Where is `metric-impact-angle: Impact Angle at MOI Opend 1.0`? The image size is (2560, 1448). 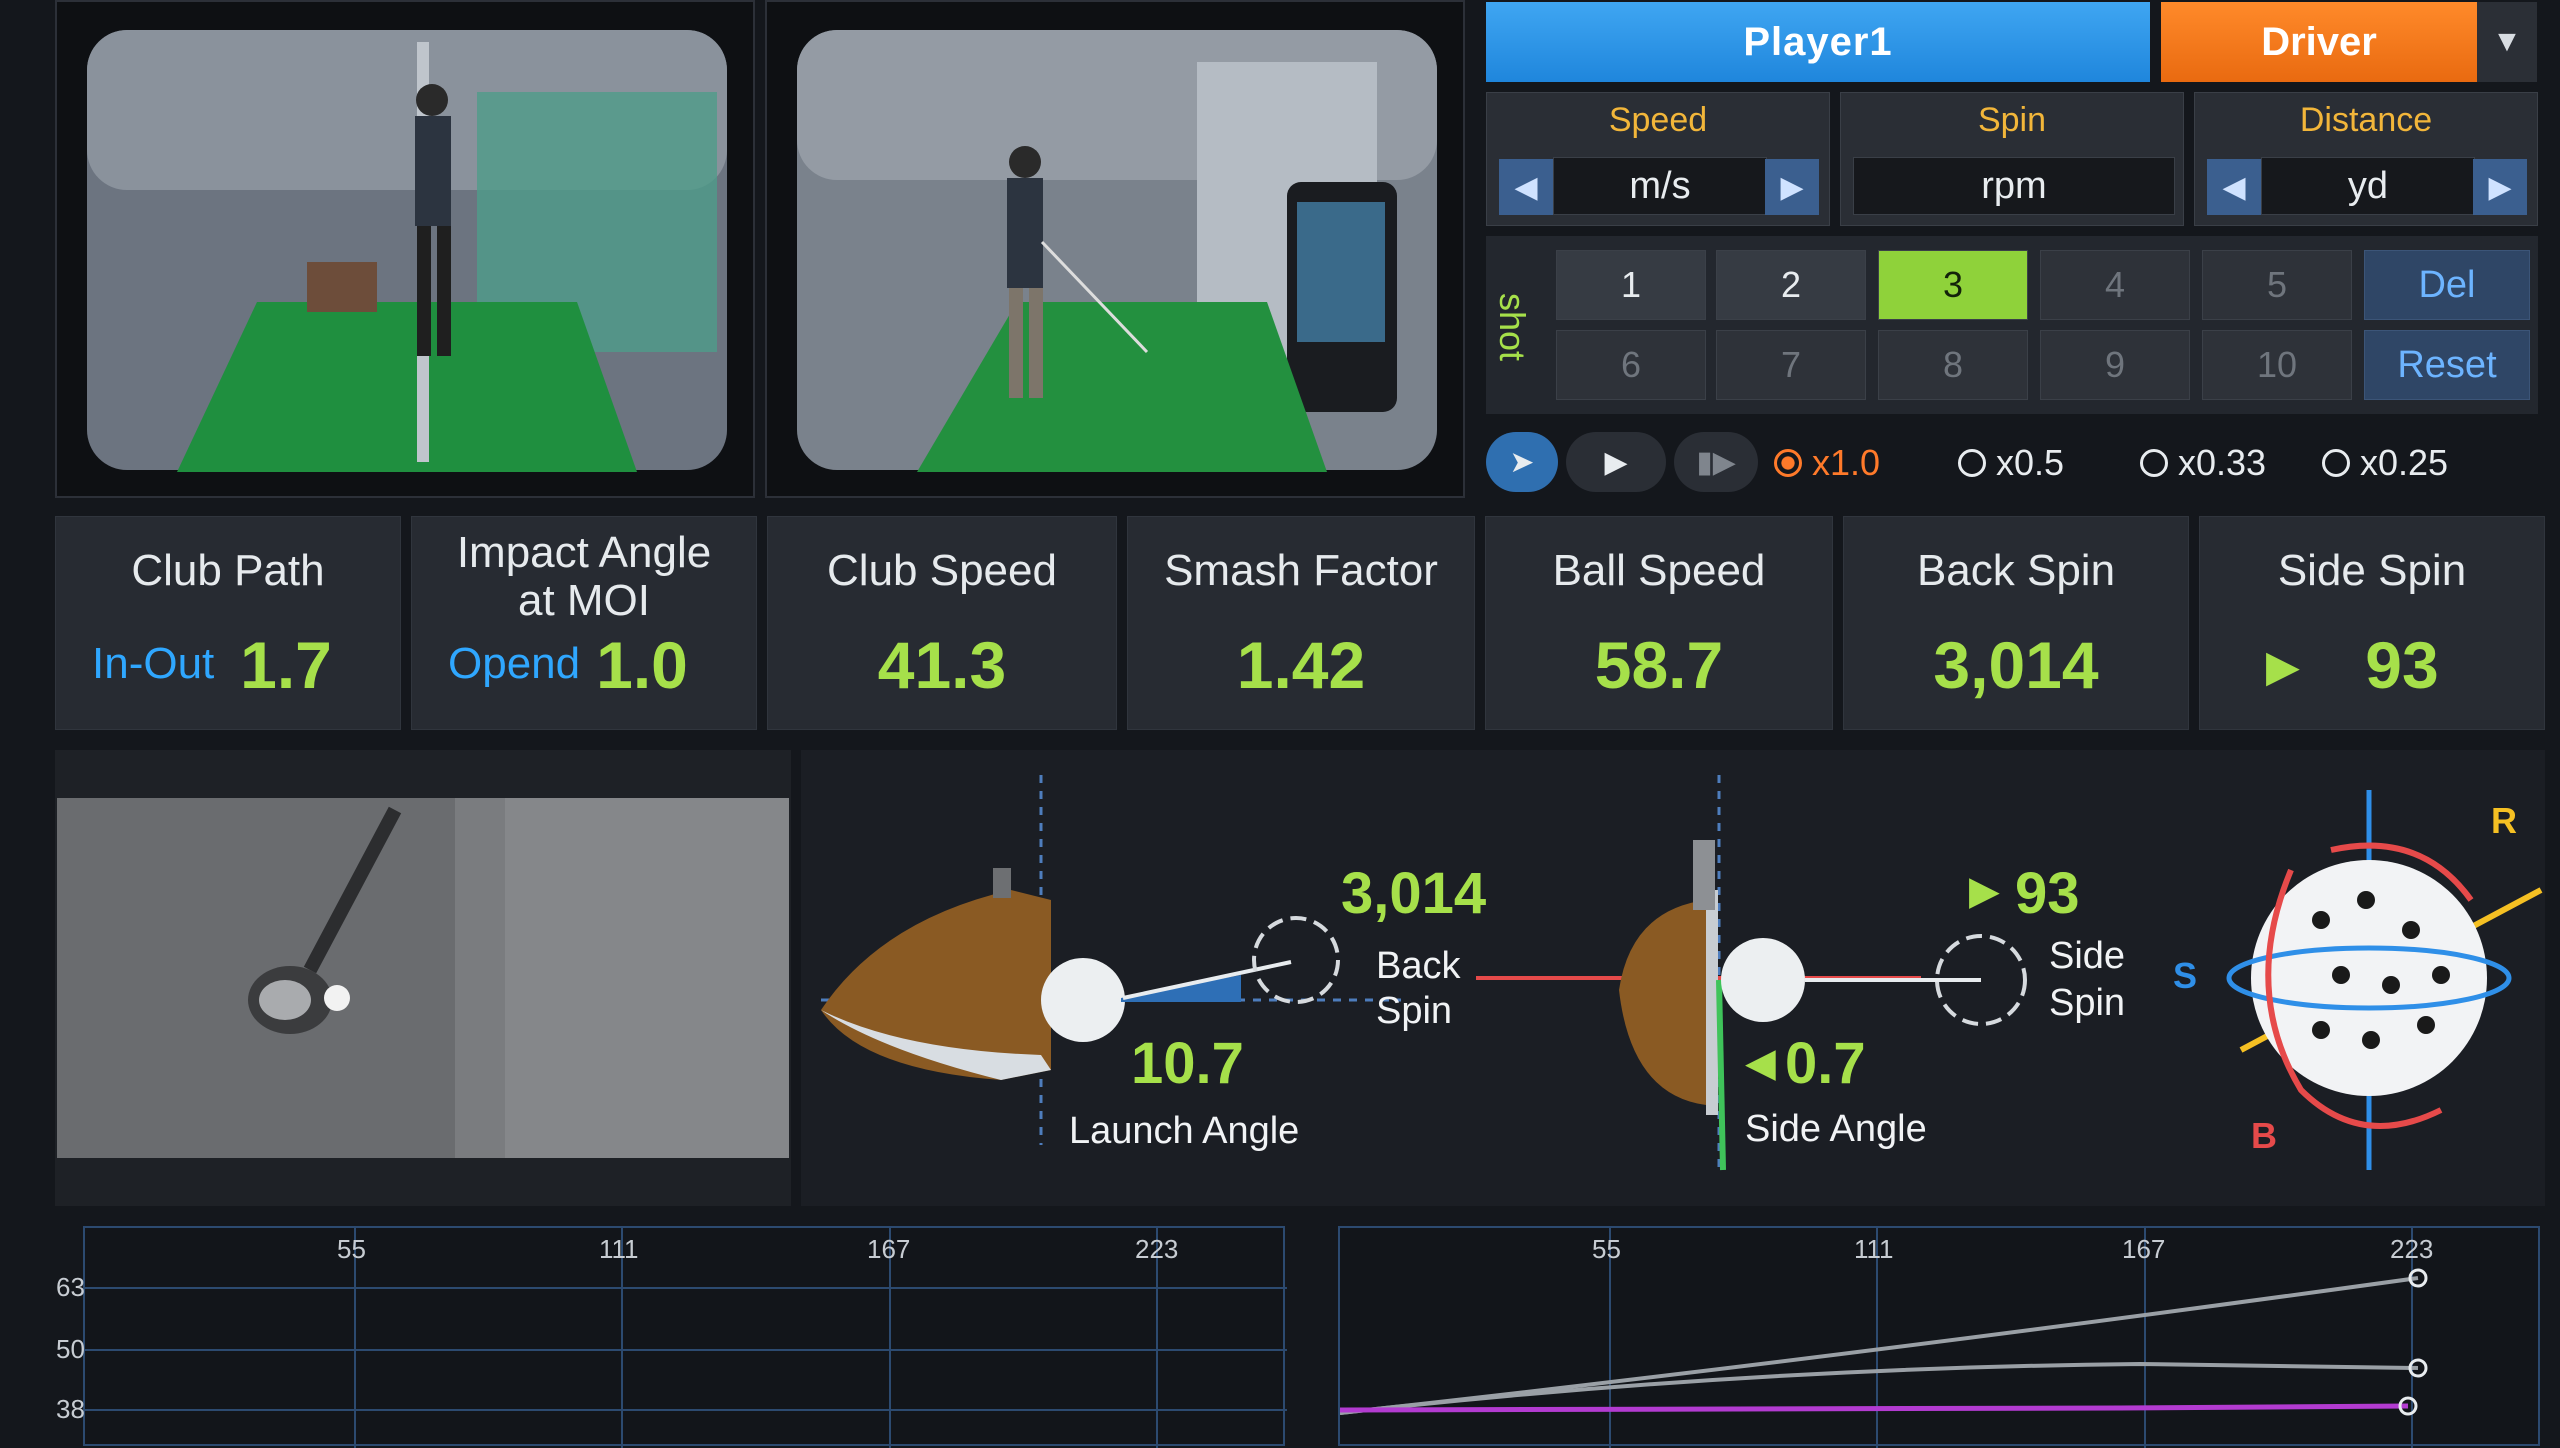
metric-impact-angle: Impact Angle at MOI Opend 1.0 is located at coordinates (584, 623).